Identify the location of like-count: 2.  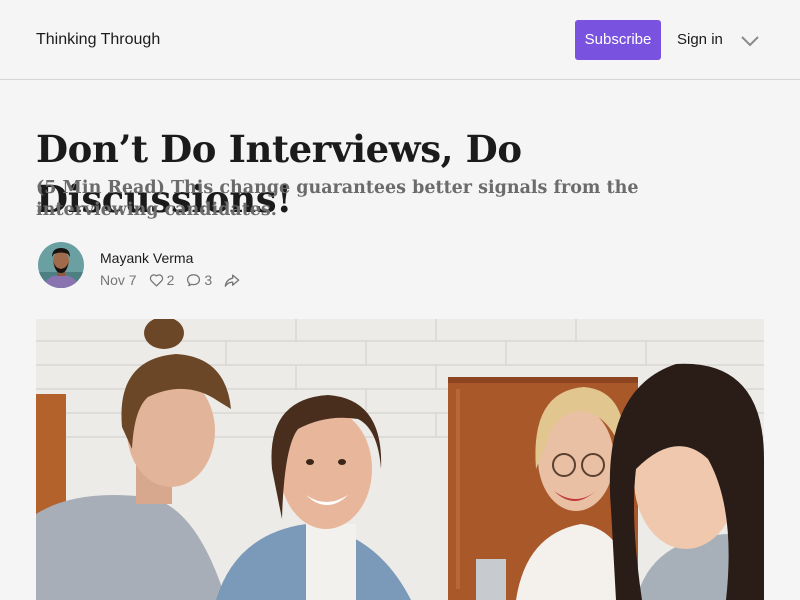
(170, 280).